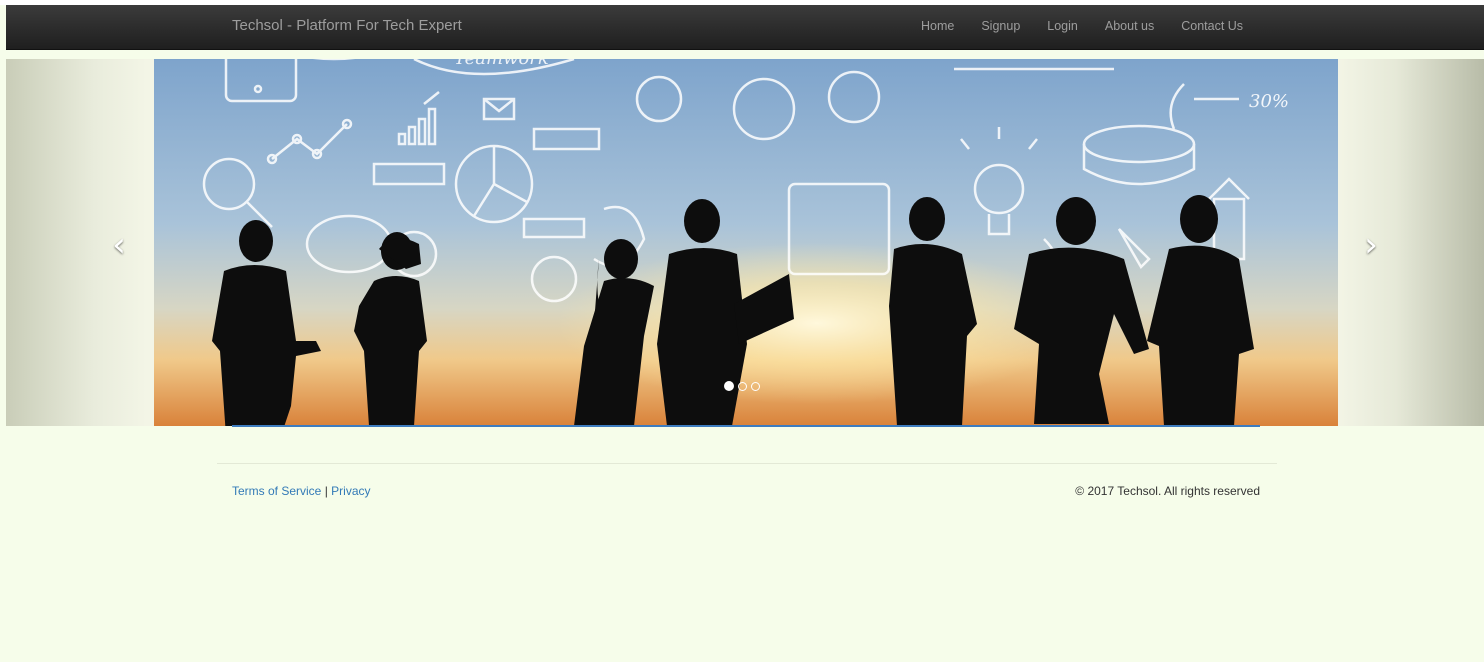 Image resolution: width=1484 pixels, height=662 pixels. I want to click on chevron-left-icon: ‹, so click(119, 245).